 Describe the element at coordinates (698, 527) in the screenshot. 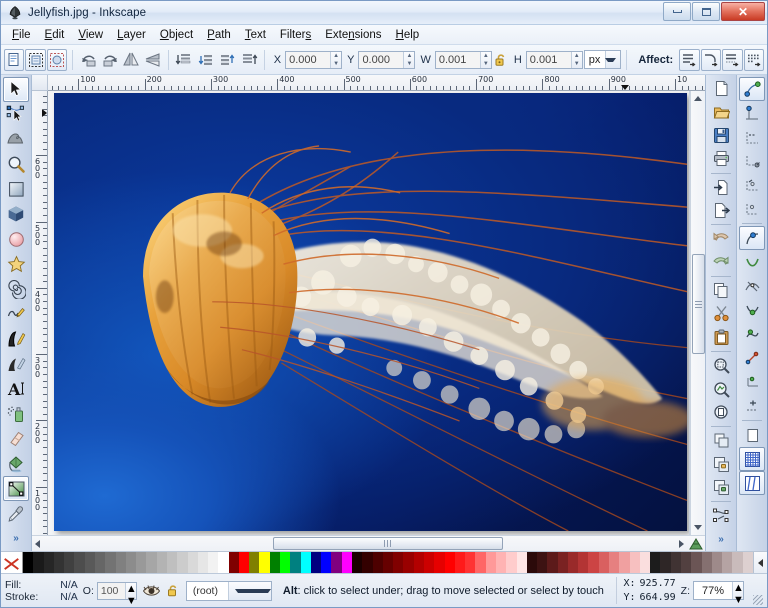

I see `scroll-down-button` at that location.